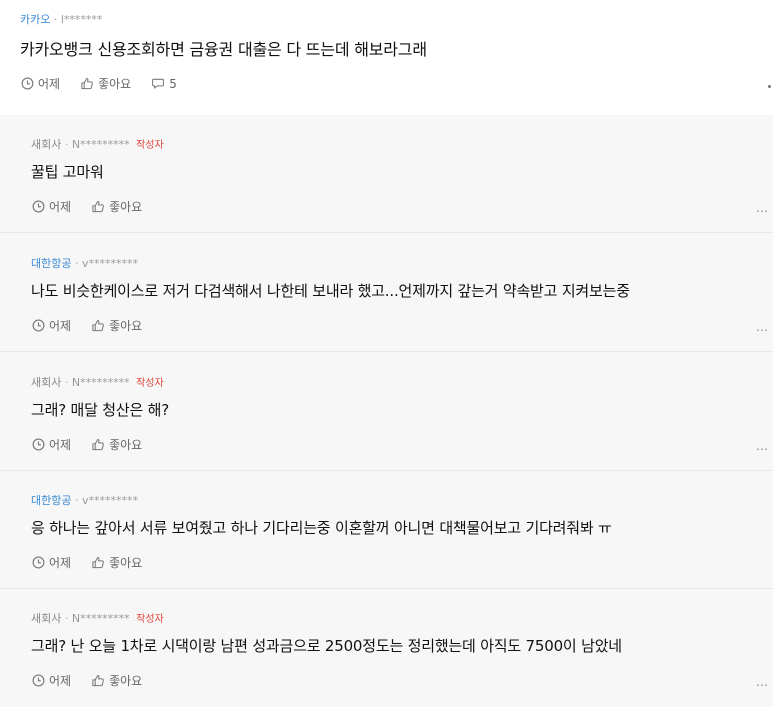 This screenshot has height=707, width=773. I want to click on post-comment-count: 5, so click(164, 84).